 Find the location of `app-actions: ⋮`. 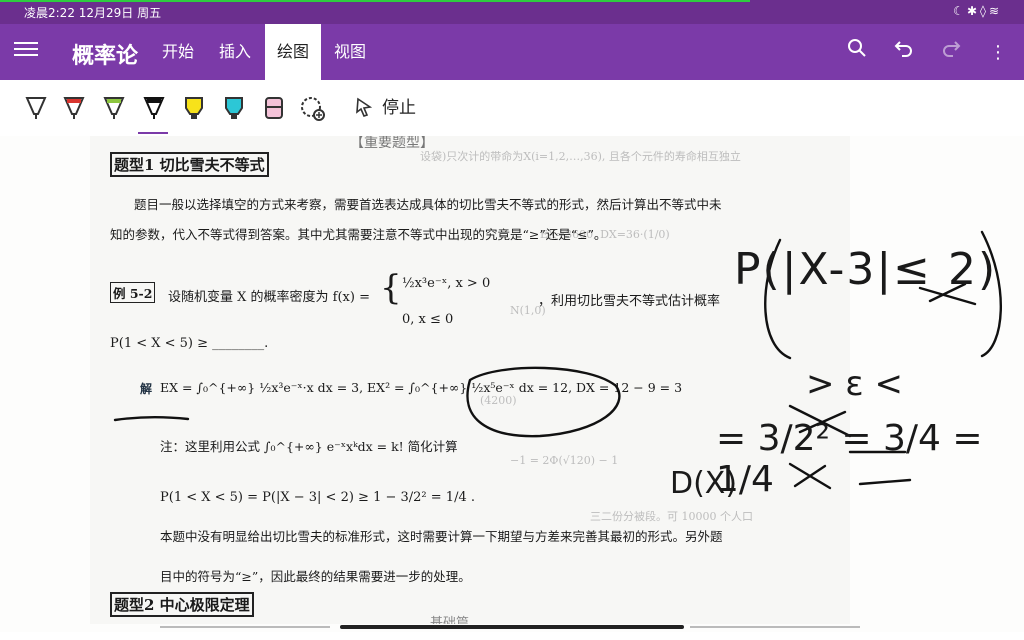

app-actions: ⋮ is located at coordinates (918, 51).